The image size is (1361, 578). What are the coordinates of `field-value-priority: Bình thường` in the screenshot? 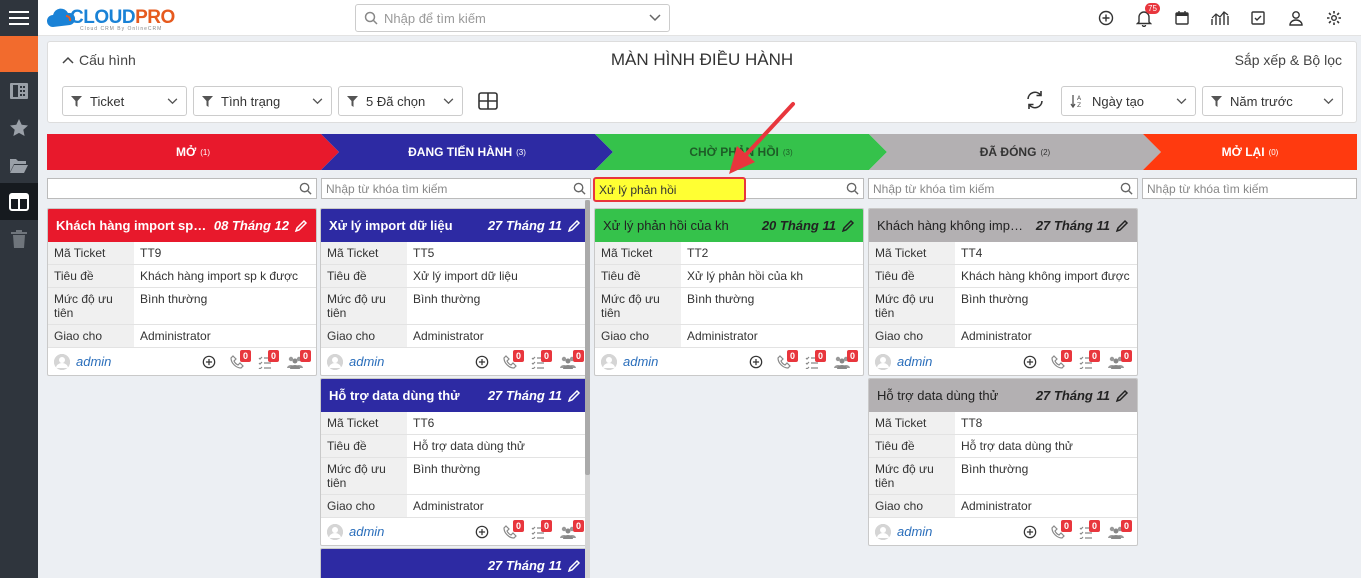 It's located at (721, 299).